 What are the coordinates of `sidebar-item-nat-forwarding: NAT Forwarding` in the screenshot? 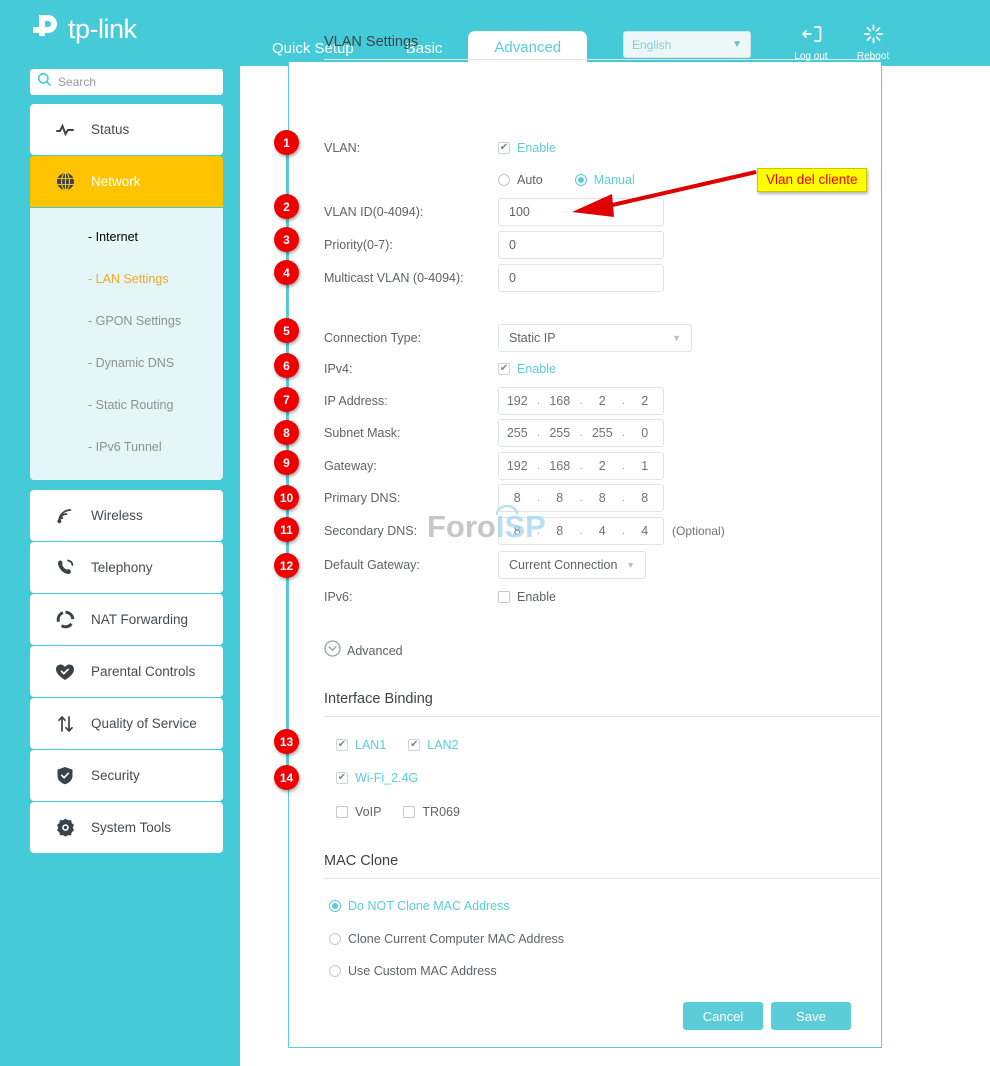 It's located at (126, 619).